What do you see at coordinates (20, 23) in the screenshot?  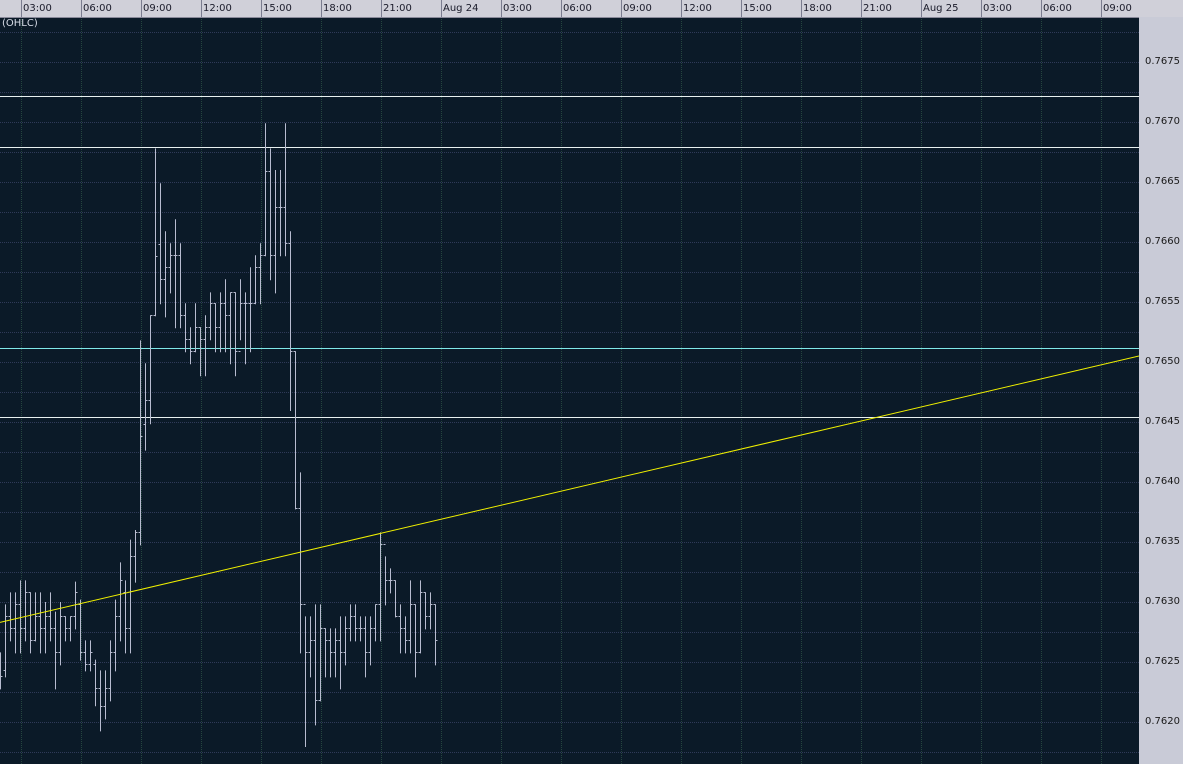 I see `indicator-label: (OHLC)` at bounding box center [20, 23].